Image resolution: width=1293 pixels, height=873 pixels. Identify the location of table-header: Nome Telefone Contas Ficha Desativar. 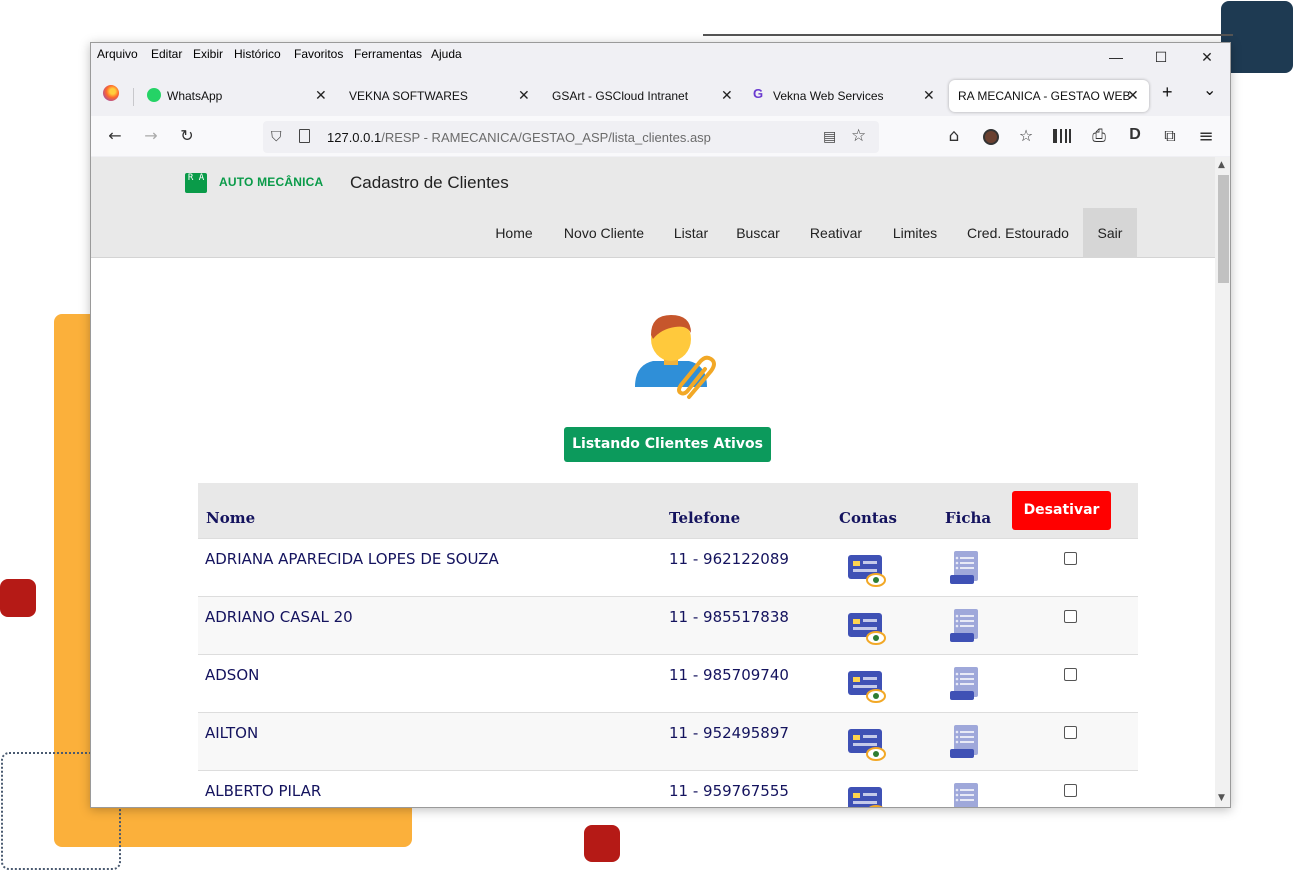
(668, 510).